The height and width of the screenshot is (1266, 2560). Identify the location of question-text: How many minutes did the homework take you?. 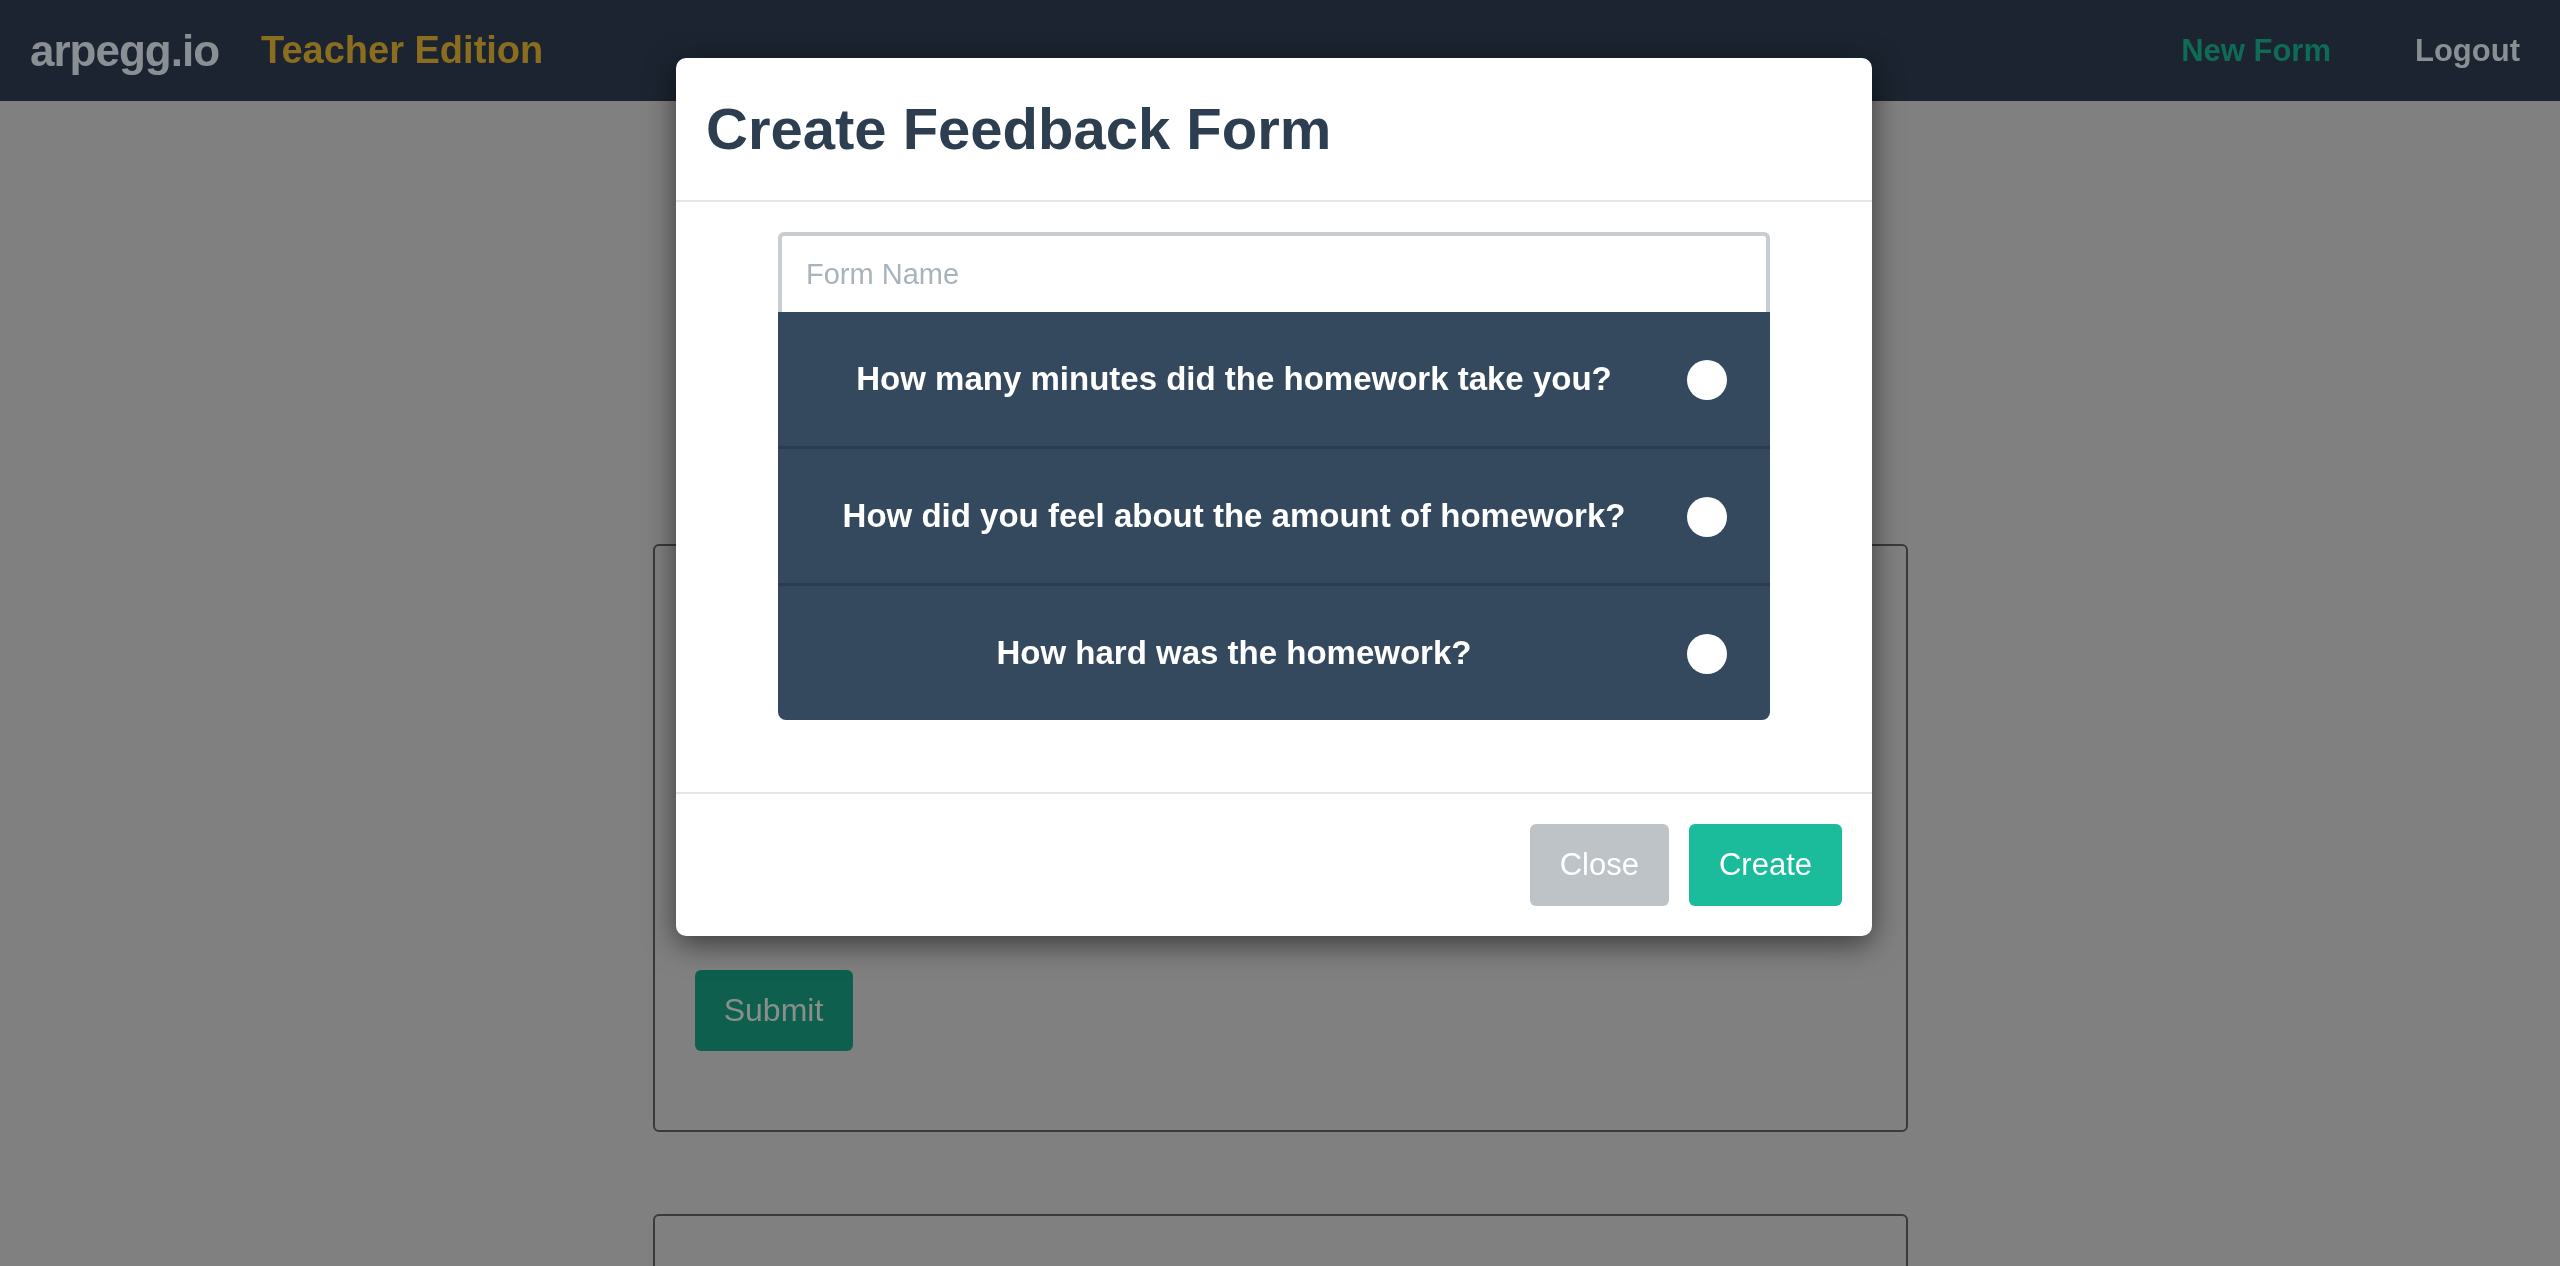
(1234, 379).